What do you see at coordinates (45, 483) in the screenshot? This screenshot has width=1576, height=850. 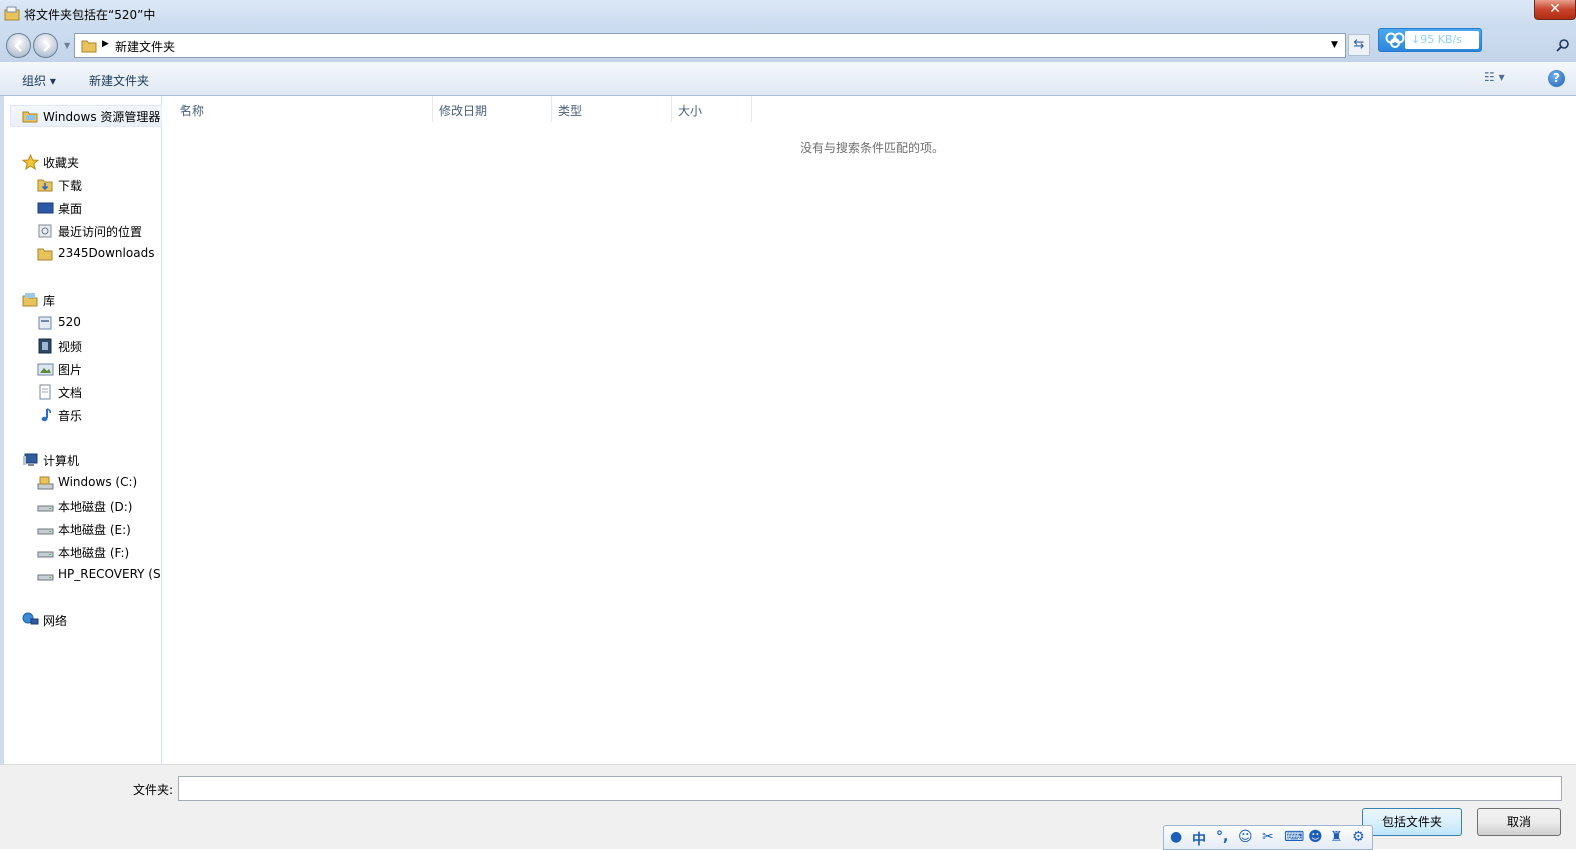 I see `system-drive-icon` at bounding box center [45, 483].